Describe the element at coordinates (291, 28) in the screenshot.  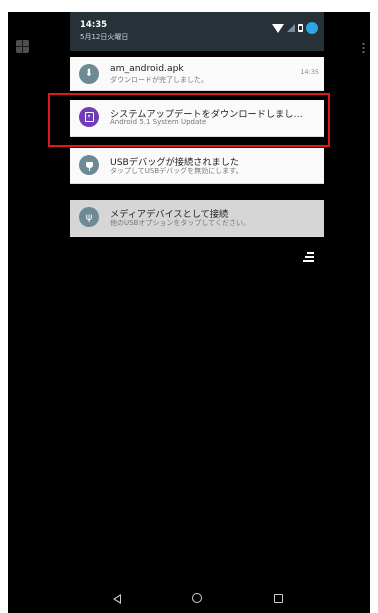
I see `signal-icon` at that location.